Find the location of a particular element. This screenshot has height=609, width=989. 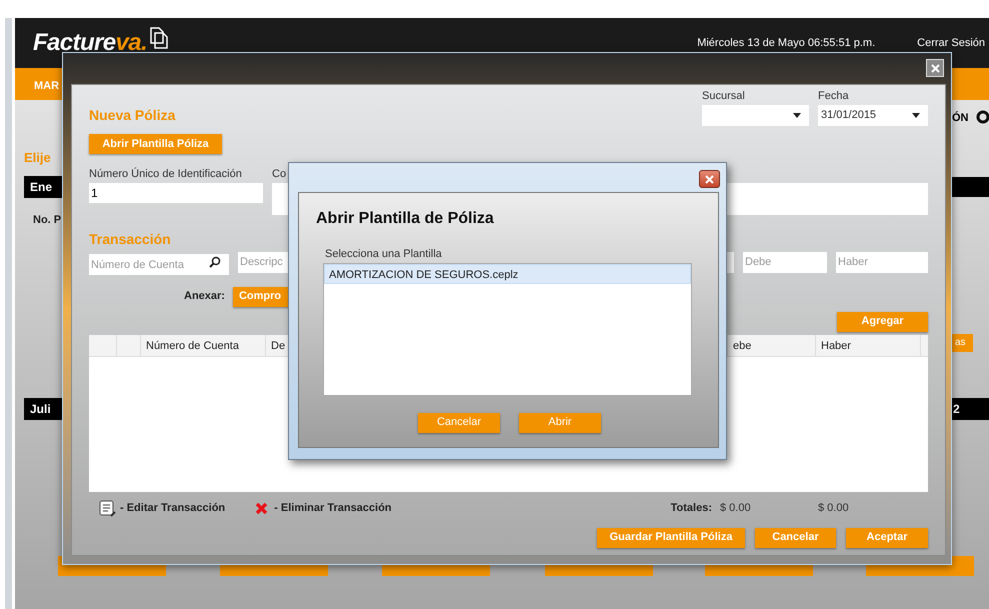

accept-button: Aceptar is located at coordinates (887, 538).